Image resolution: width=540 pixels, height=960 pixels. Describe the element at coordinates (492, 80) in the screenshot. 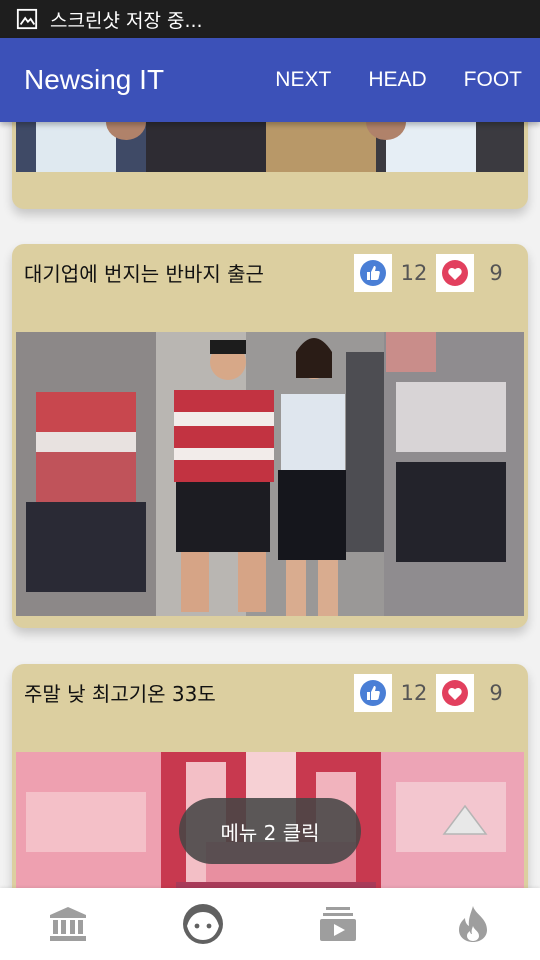

I see `foot-button: FOOT` at that location.